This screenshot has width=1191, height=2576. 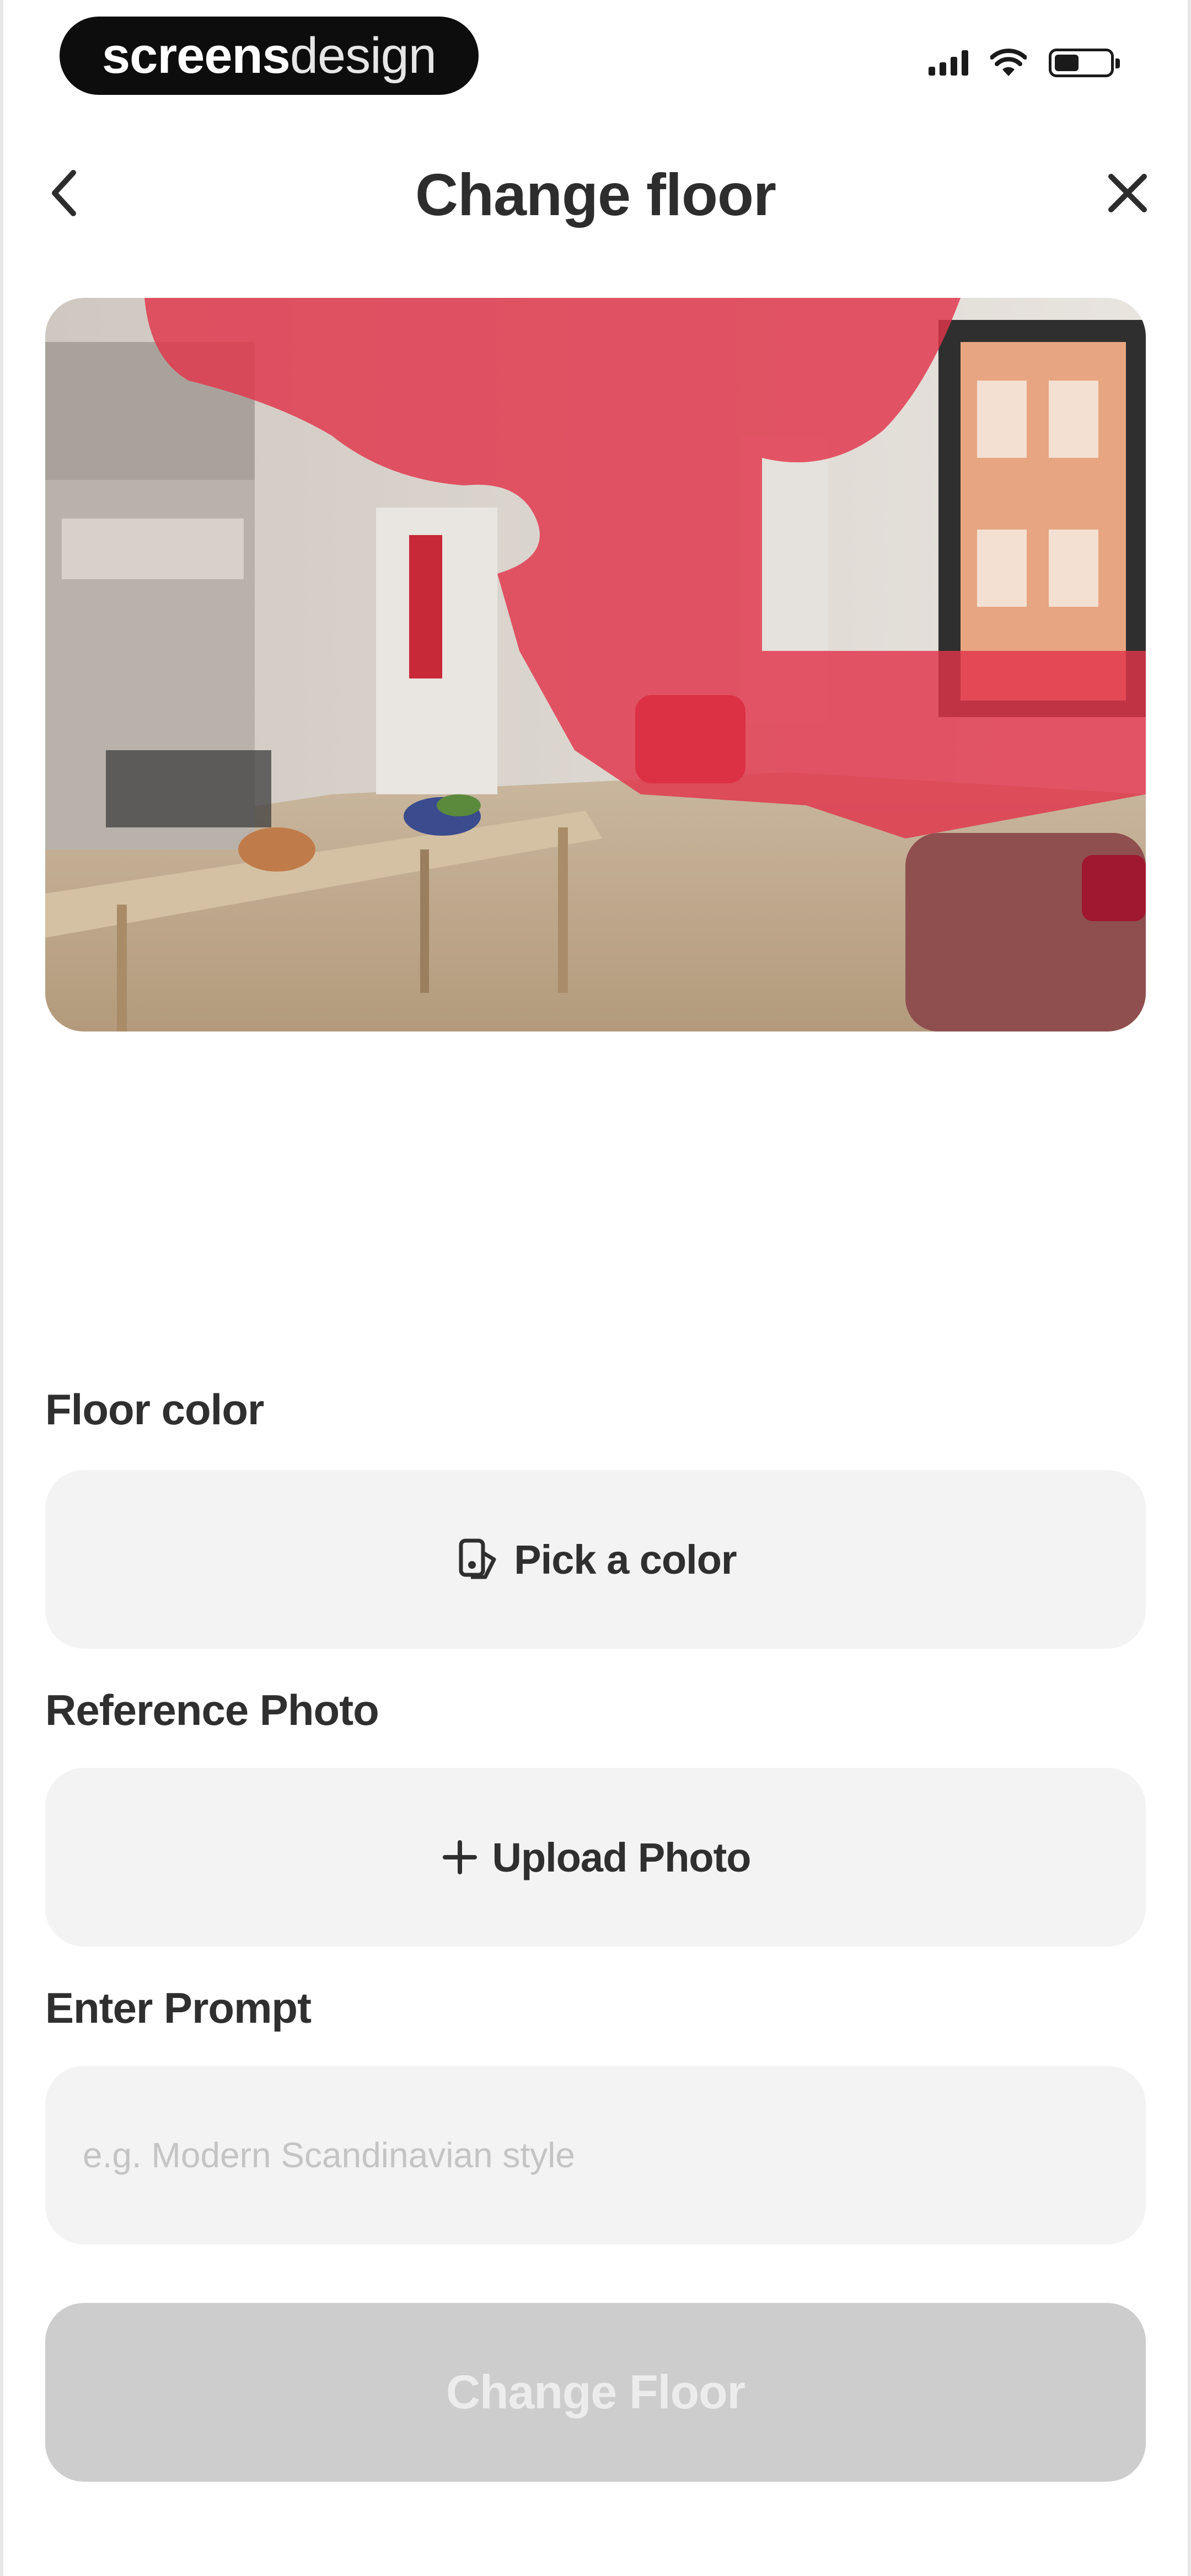 I want to click on reference-photo-label: Reference Photo, so click(x=212, y=1710).